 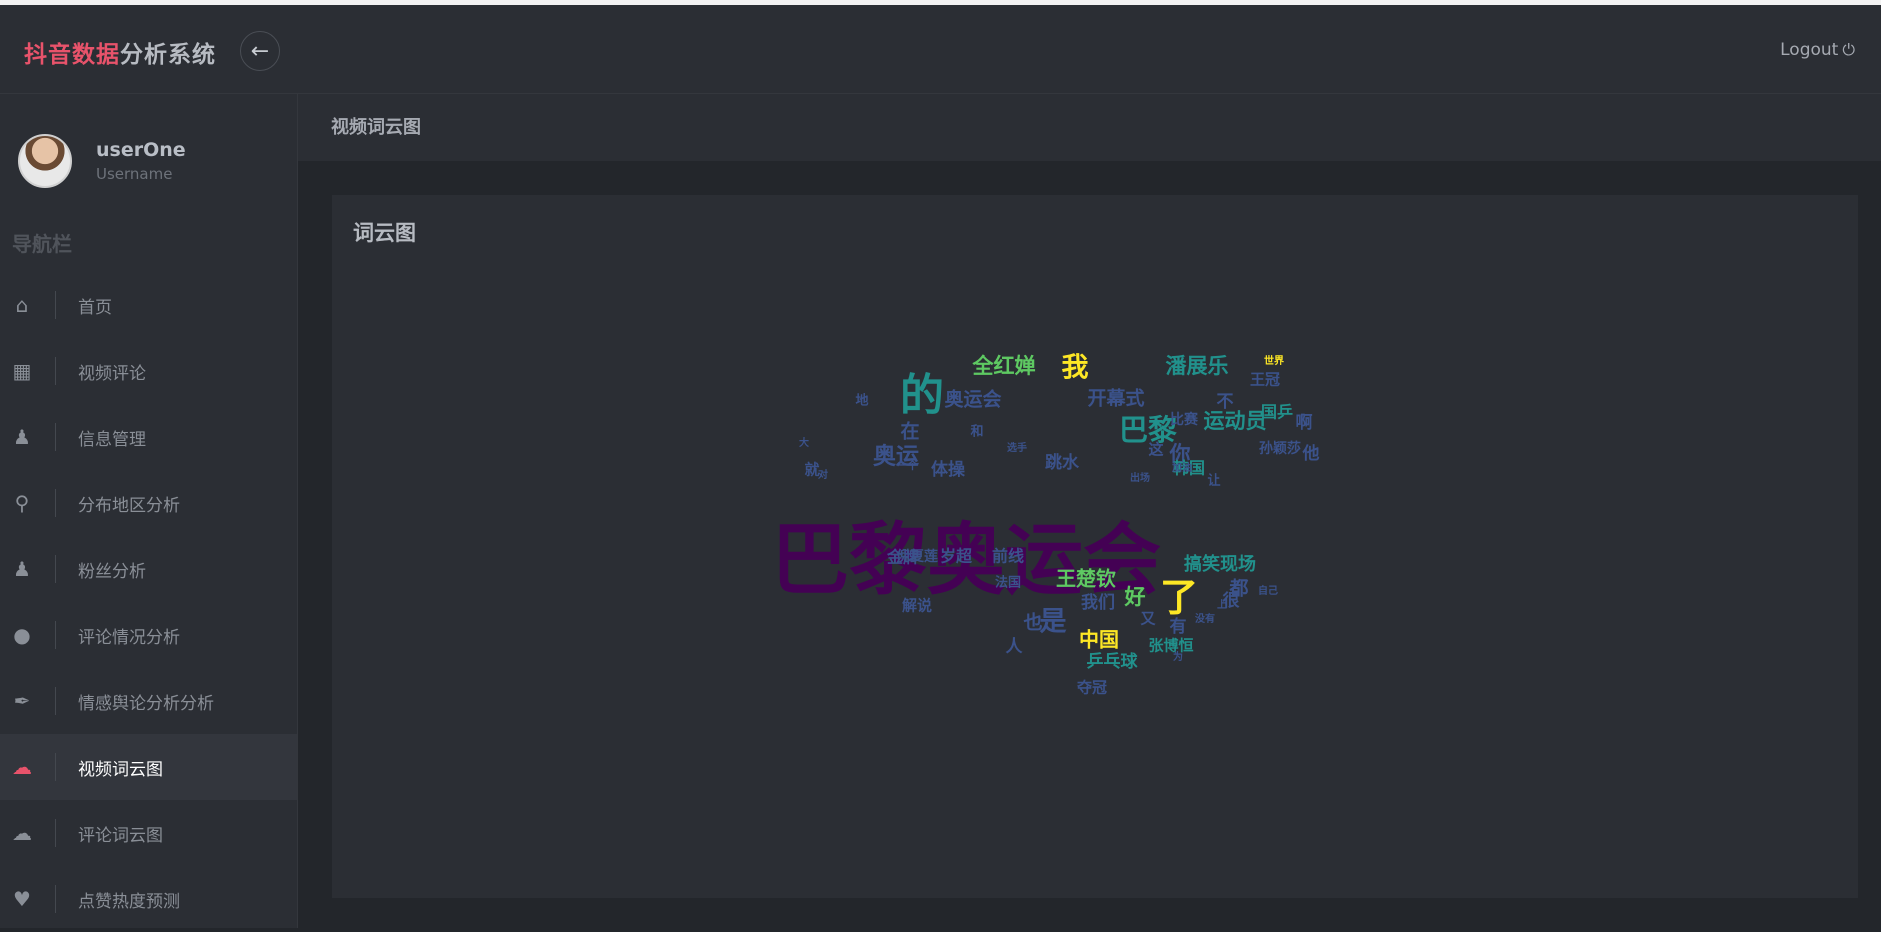 I want to click on sidebar-item-label: 分布地区分析, so click(x=129, y=505).